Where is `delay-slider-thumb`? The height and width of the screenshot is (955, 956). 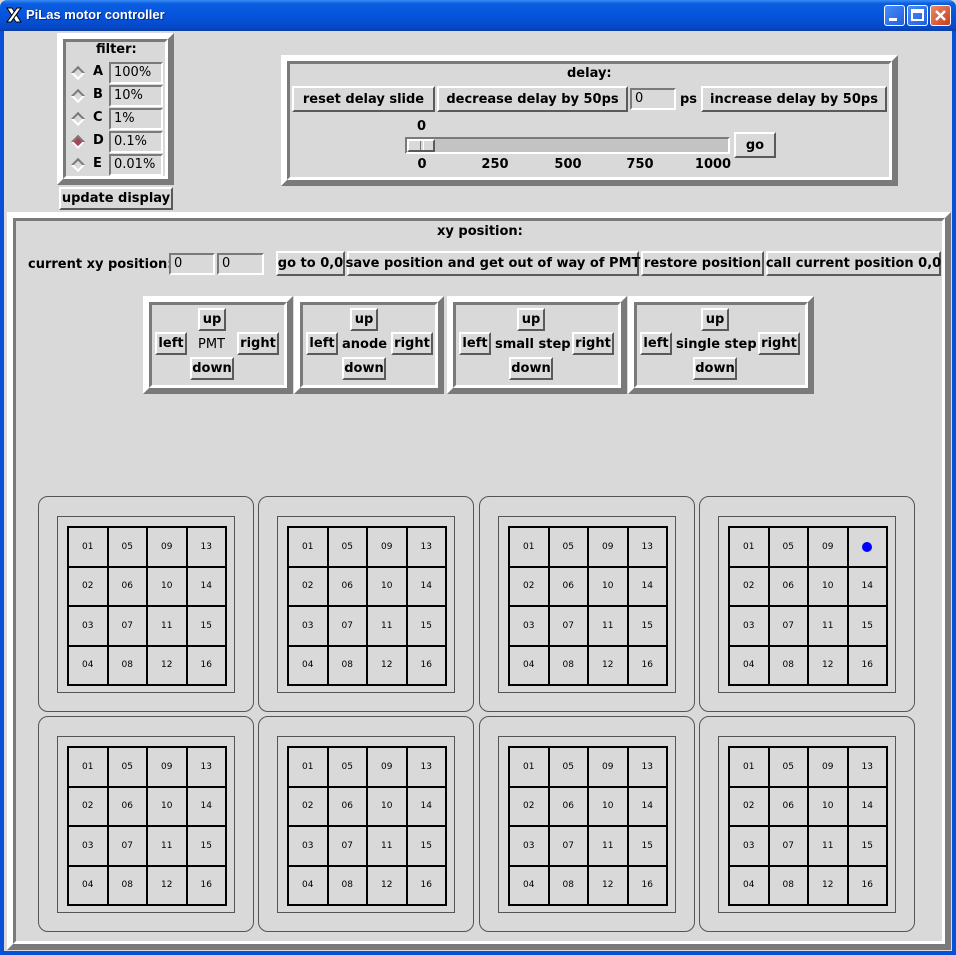 delay-slider-thumb is located at coordinates (421, 145).